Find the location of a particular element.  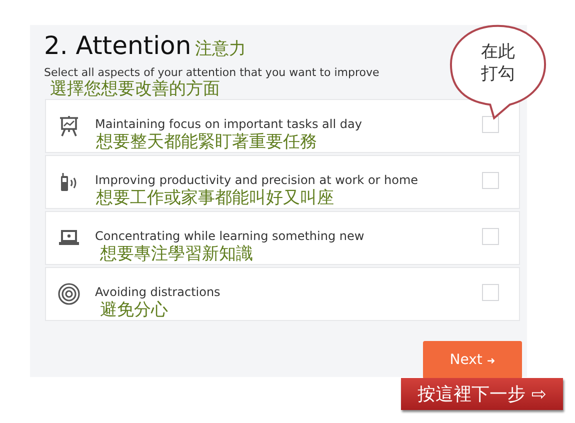

option-label: Maintaining focus on important tasks all day is located at coordinates (229, 124).